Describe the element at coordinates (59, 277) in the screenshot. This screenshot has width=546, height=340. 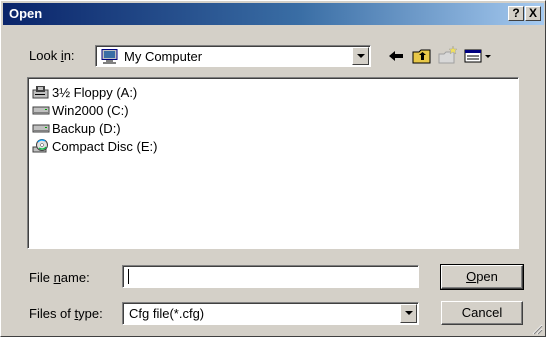
I see `file-name-label: File name:` at that location.